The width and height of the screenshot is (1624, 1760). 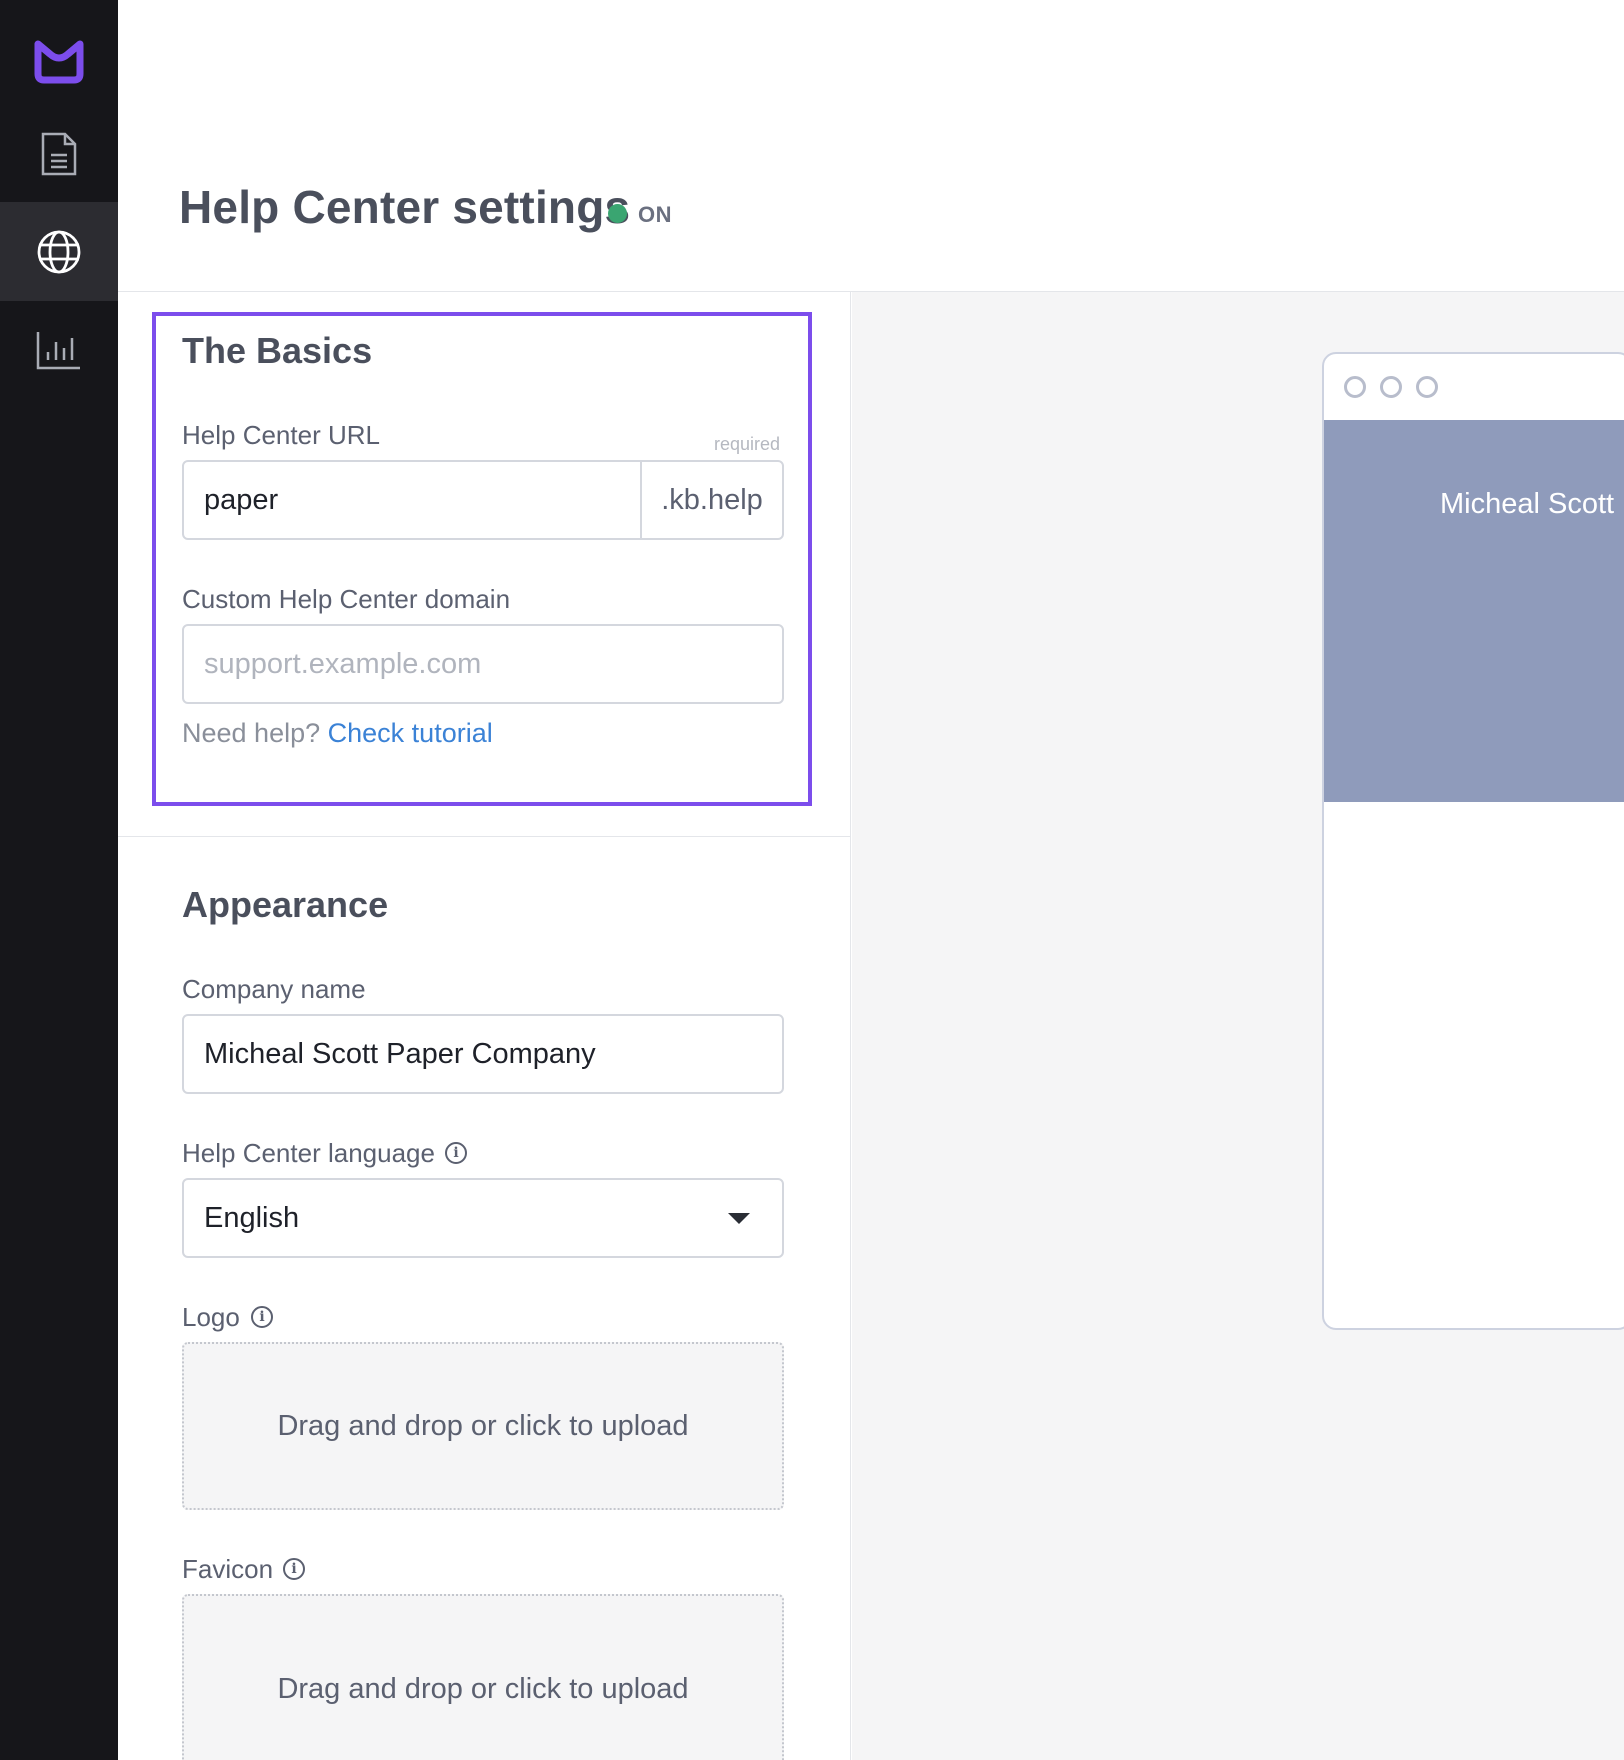 What do you see at coordinates (412, 500) in the screenshot?
I see `url-input: paper` at bounding box center [412, 500].